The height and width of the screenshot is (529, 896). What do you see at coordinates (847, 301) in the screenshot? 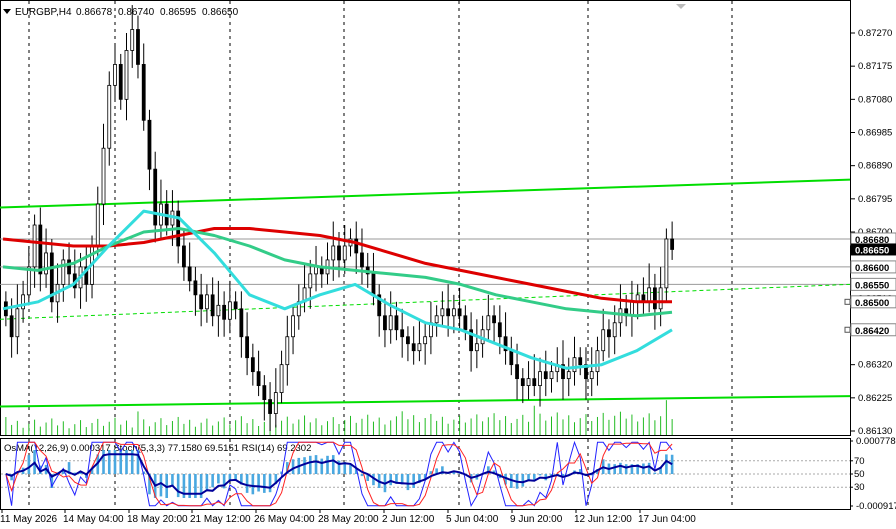
I see `price-marker-handle` at bounding box center [847, 301].